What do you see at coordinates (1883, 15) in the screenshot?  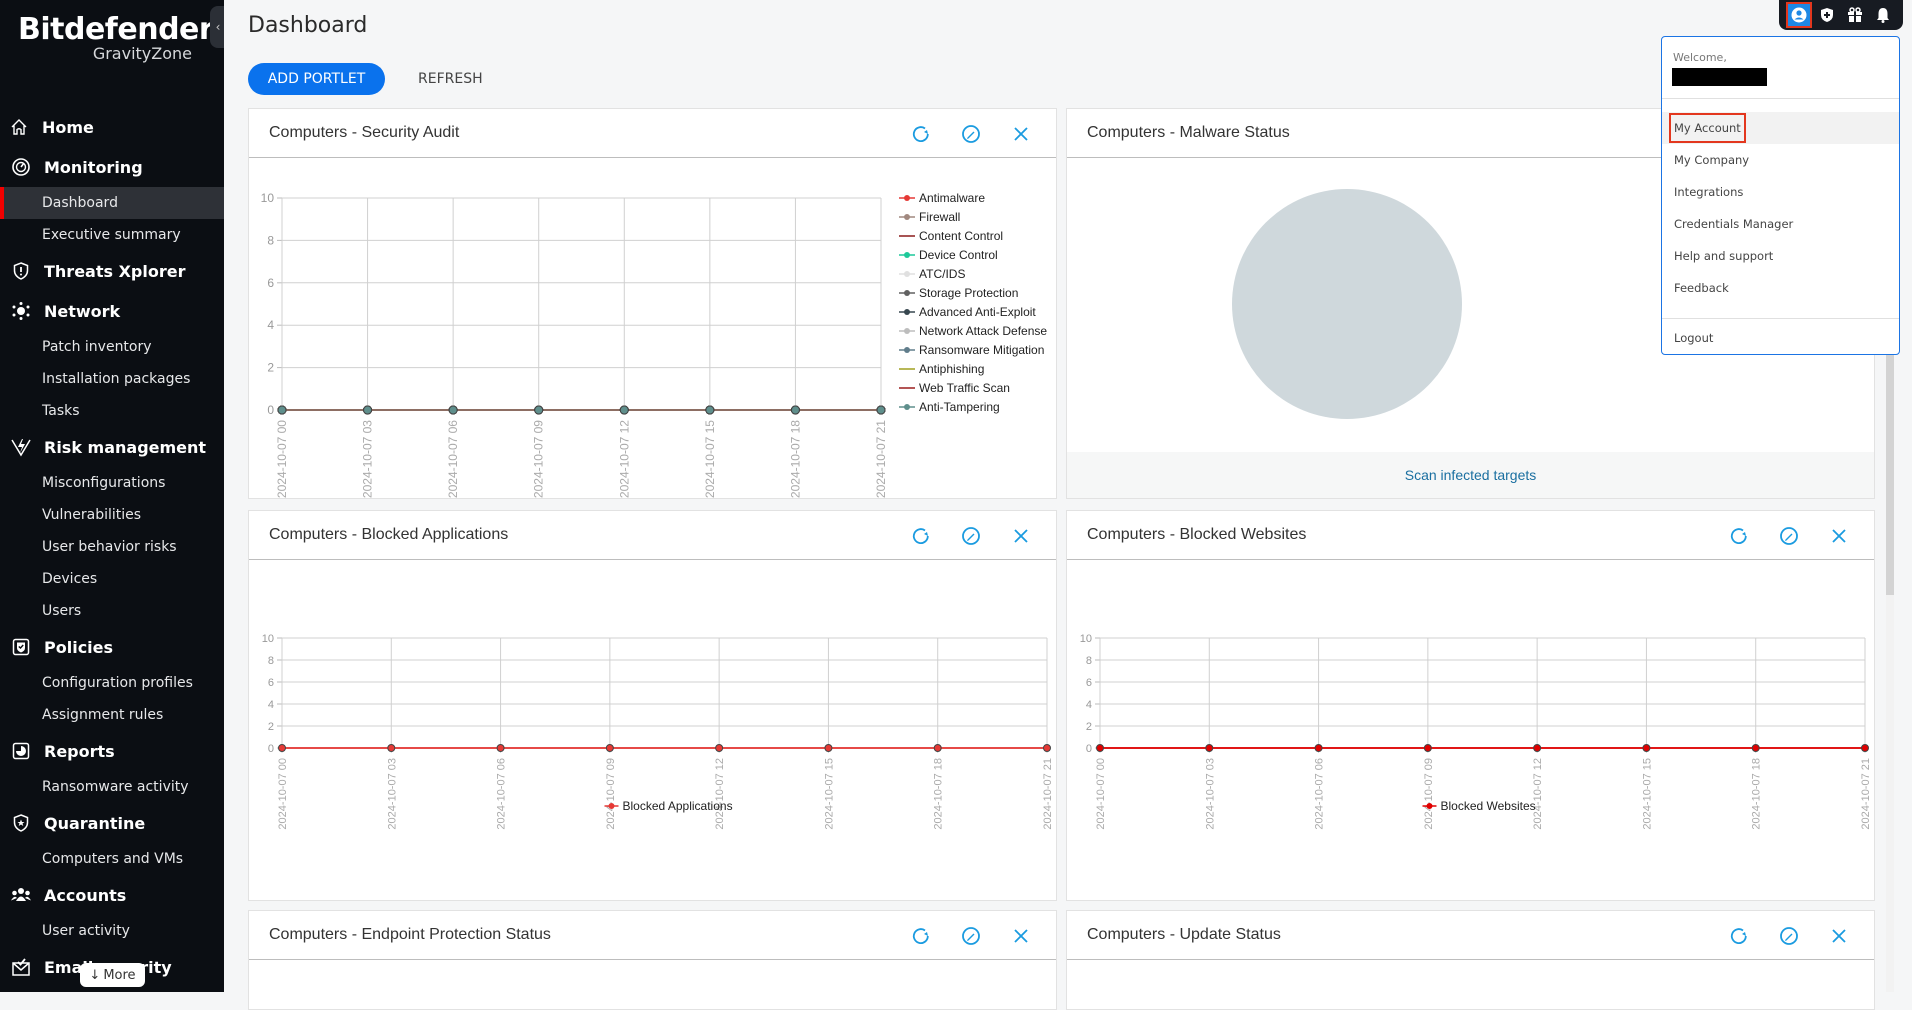 I see `notifications-button` at bounding box center [1883, 15].